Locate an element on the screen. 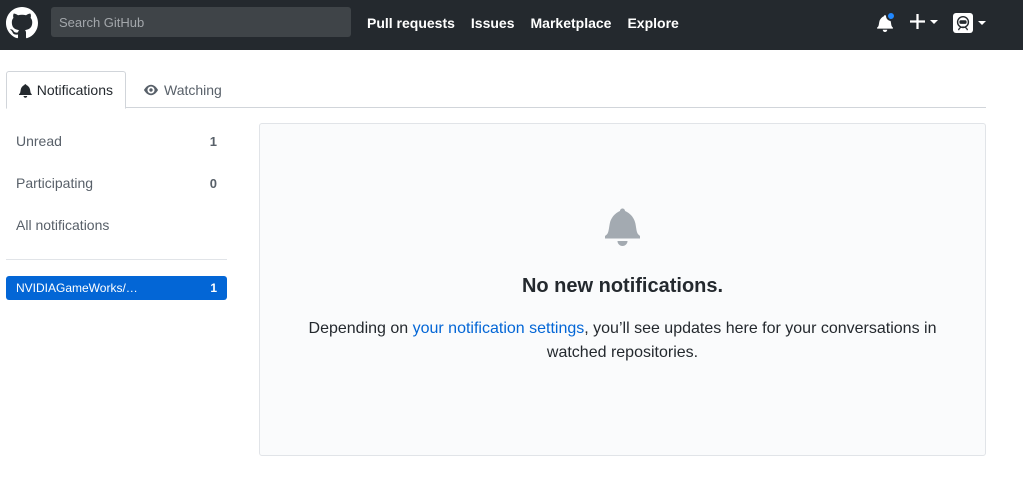 The height and width of the screenshot is (484, 1023). tab-notifications-label: Notifications is located at coordinates (74, 90).